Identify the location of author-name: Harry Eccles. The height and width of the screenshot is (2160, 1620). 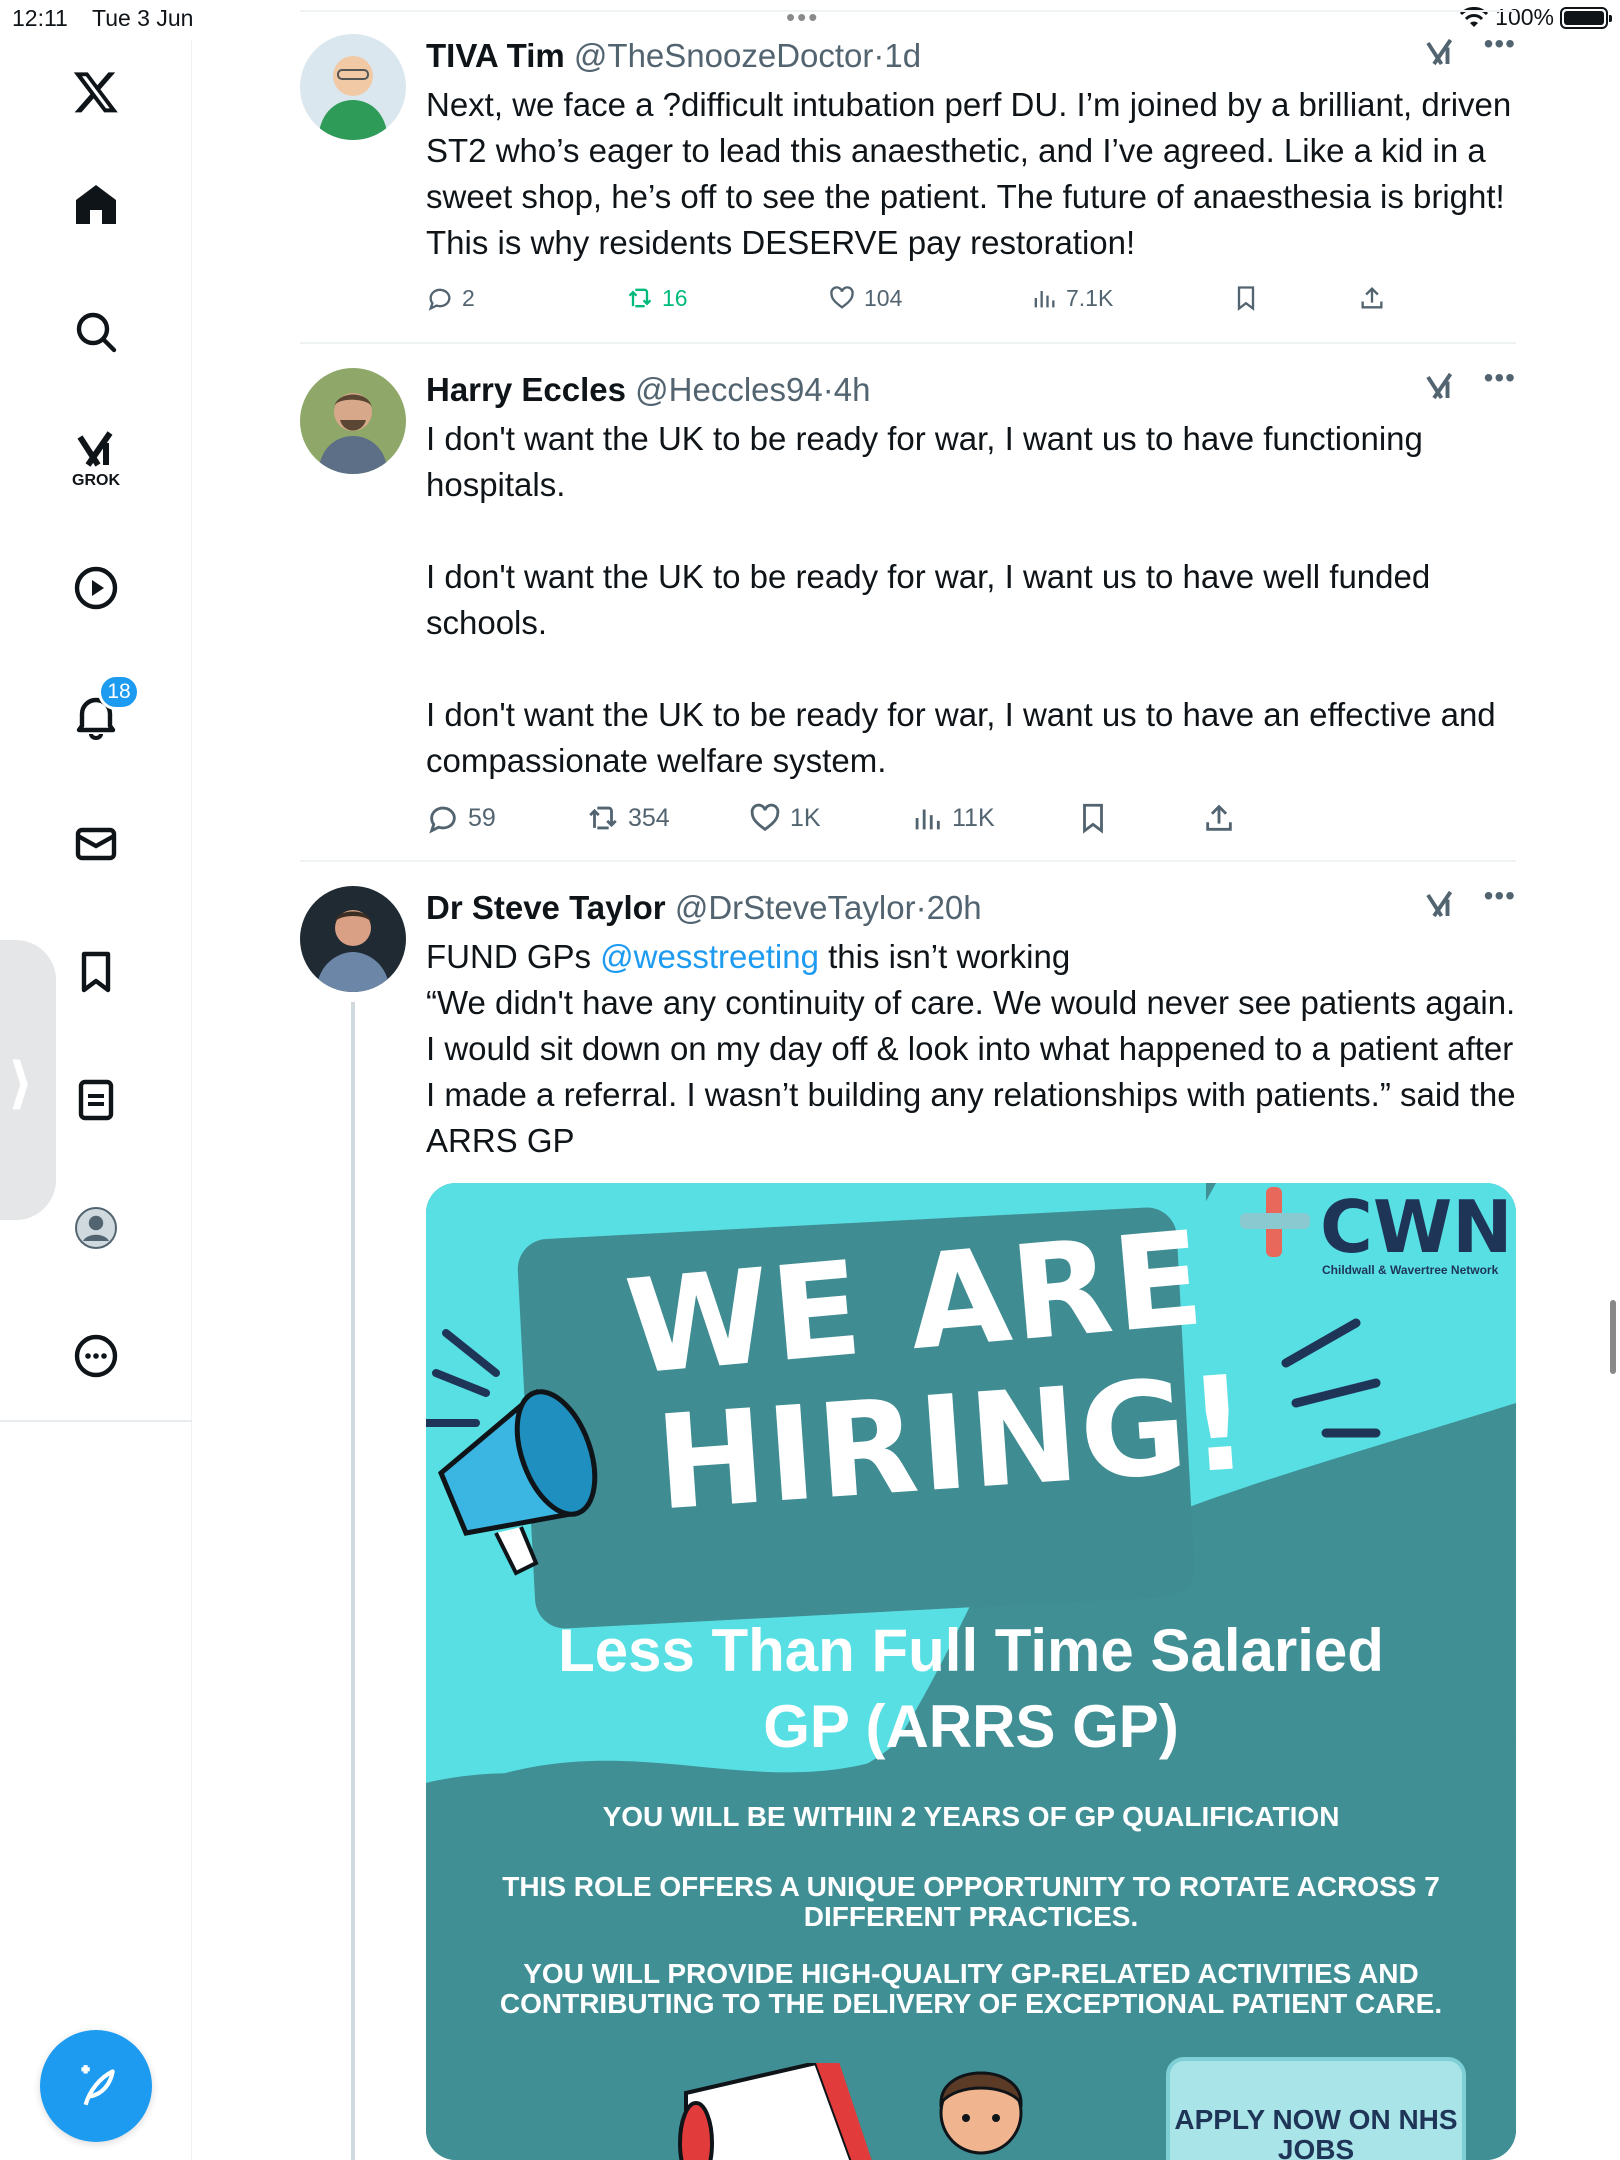
(526, 389).